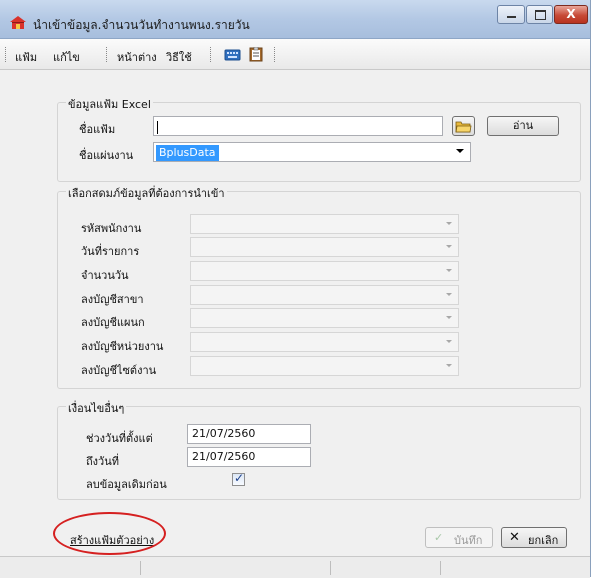  Describe the element at coordinates (105, 275) in the screenshot. I see `field-label-days: จำนวนวัน` at that location.